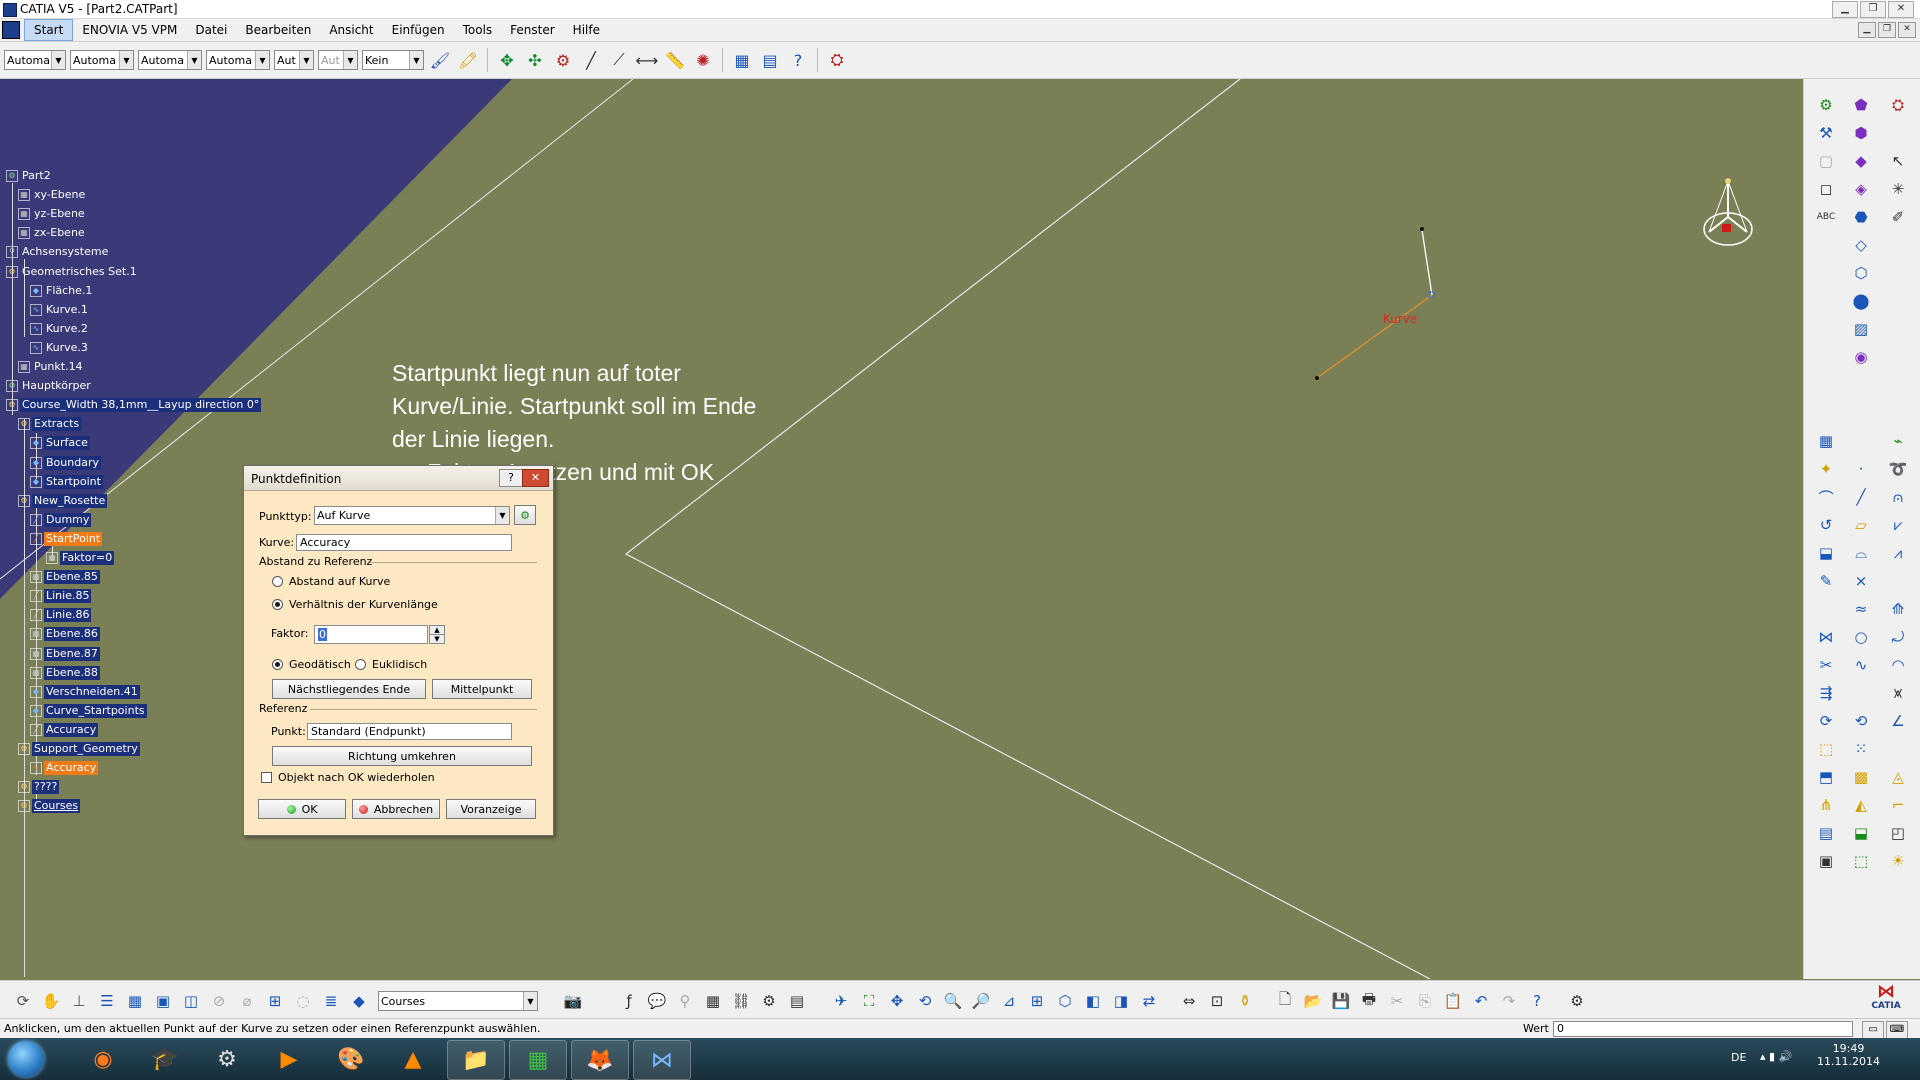 This screenshot has height=1080, width=1920. Describe the element at coordinates (289, 1059) in the screenshot. I see `taskbar-app-media-icon: ▶` at that location.